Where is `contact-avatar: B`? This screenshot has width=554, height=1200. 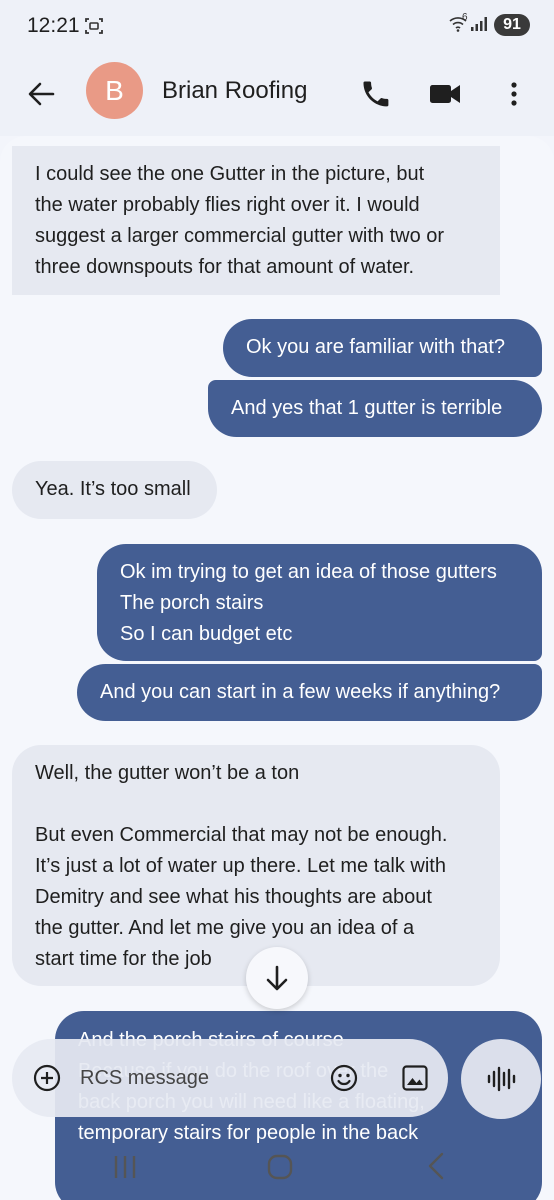
contact-avatar: B is located at coordinates (114, 90).